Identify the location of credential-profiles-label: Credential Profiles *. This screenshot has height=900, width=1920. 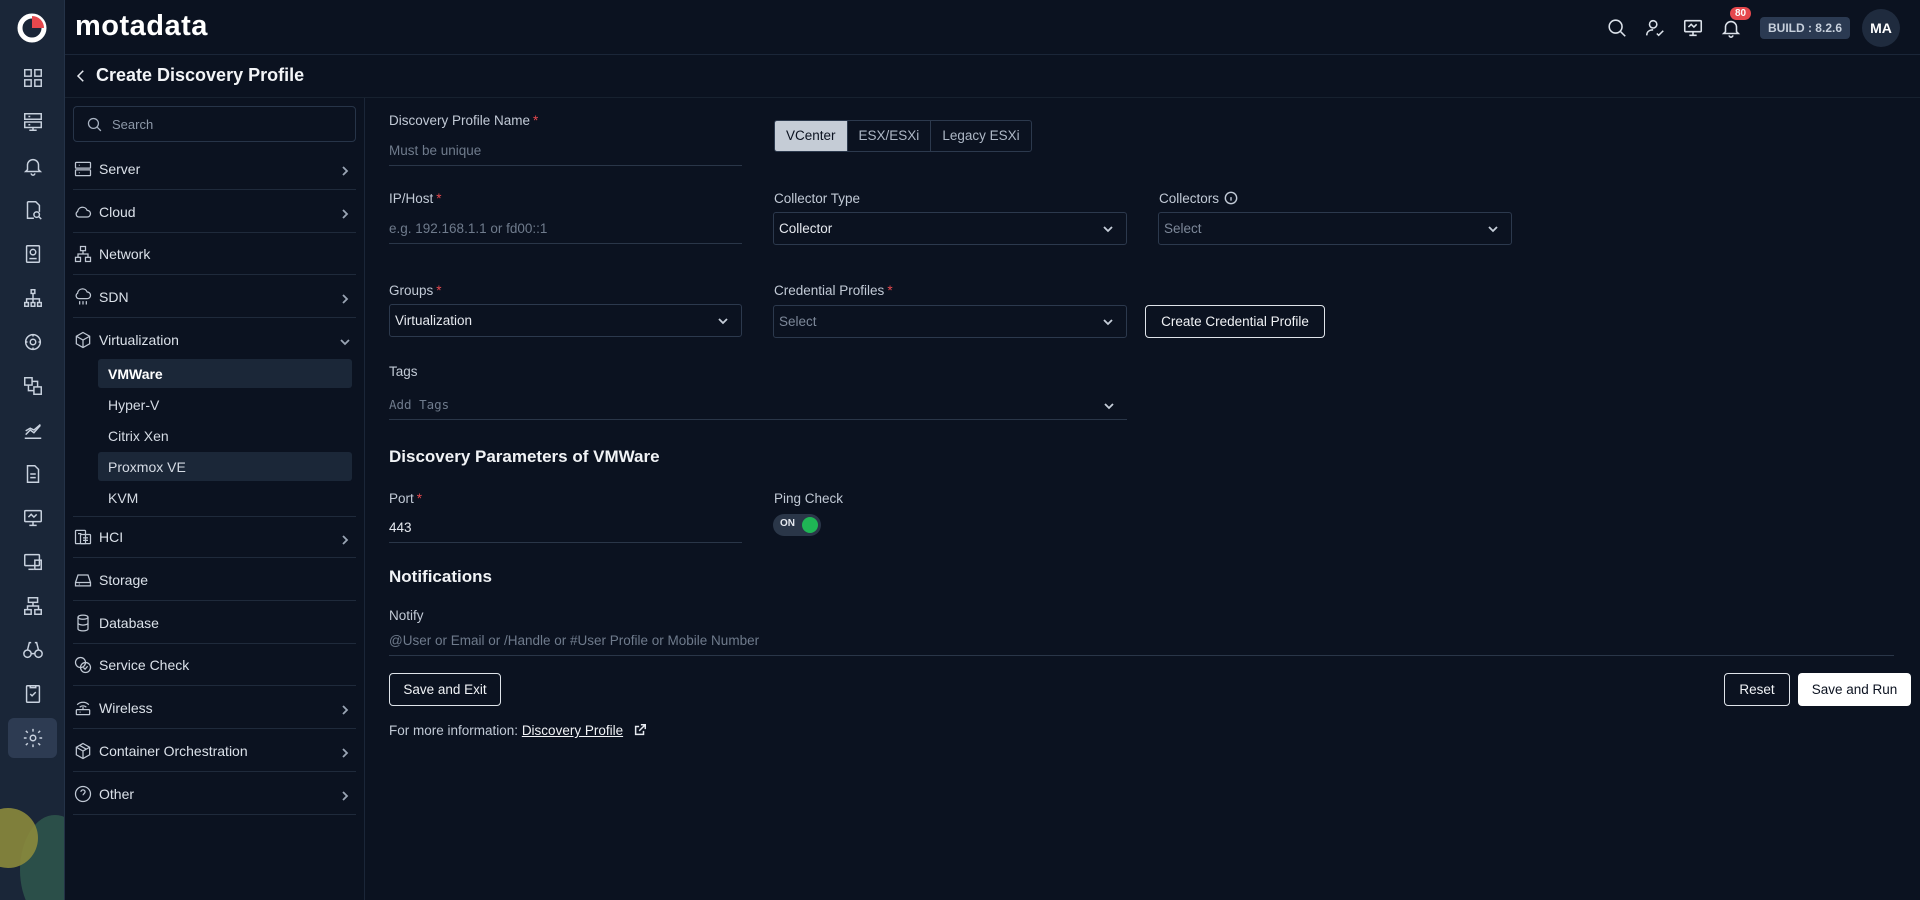
(833, 290).